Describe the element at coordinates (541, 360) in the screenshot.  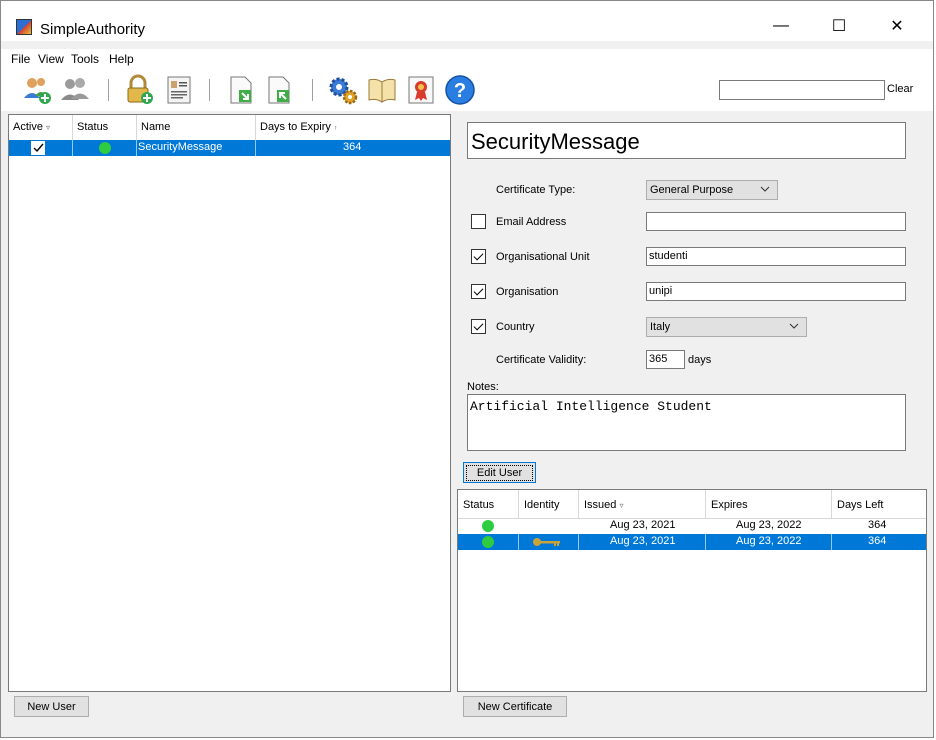
I see `certificate-validity-label: Certificate Validity:` at that location.